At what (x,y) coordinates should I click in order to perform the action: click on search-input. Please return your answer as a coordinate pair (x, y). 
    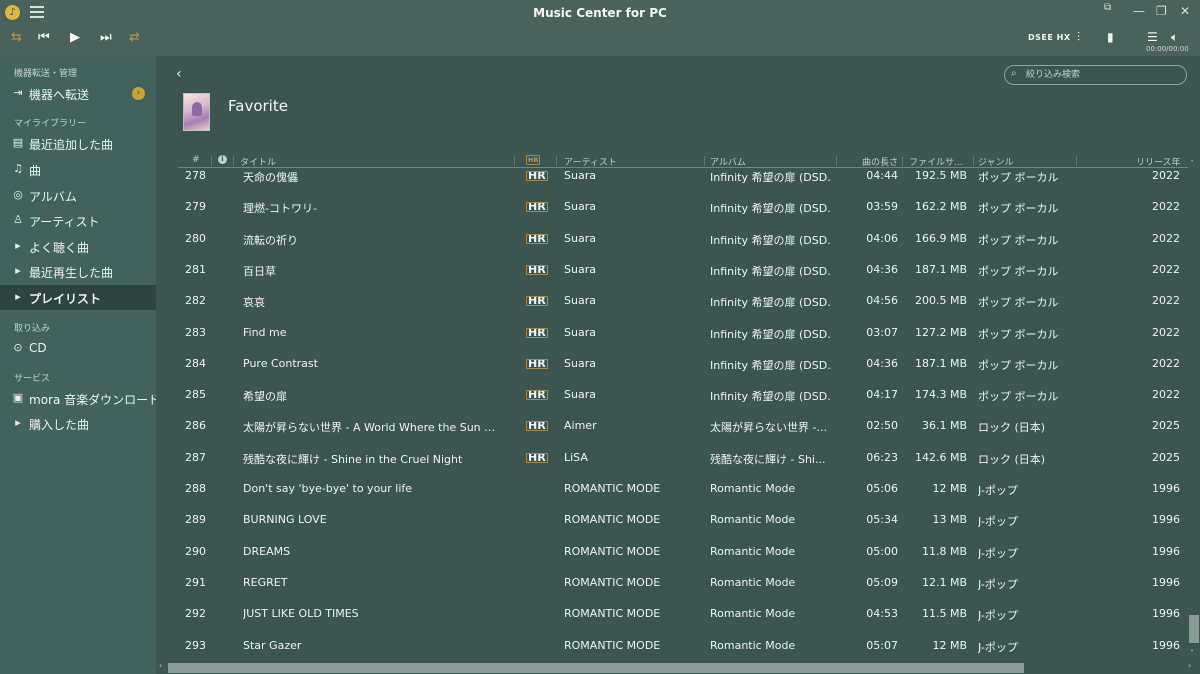
    Looking at the image, I should click on (1103, 75).